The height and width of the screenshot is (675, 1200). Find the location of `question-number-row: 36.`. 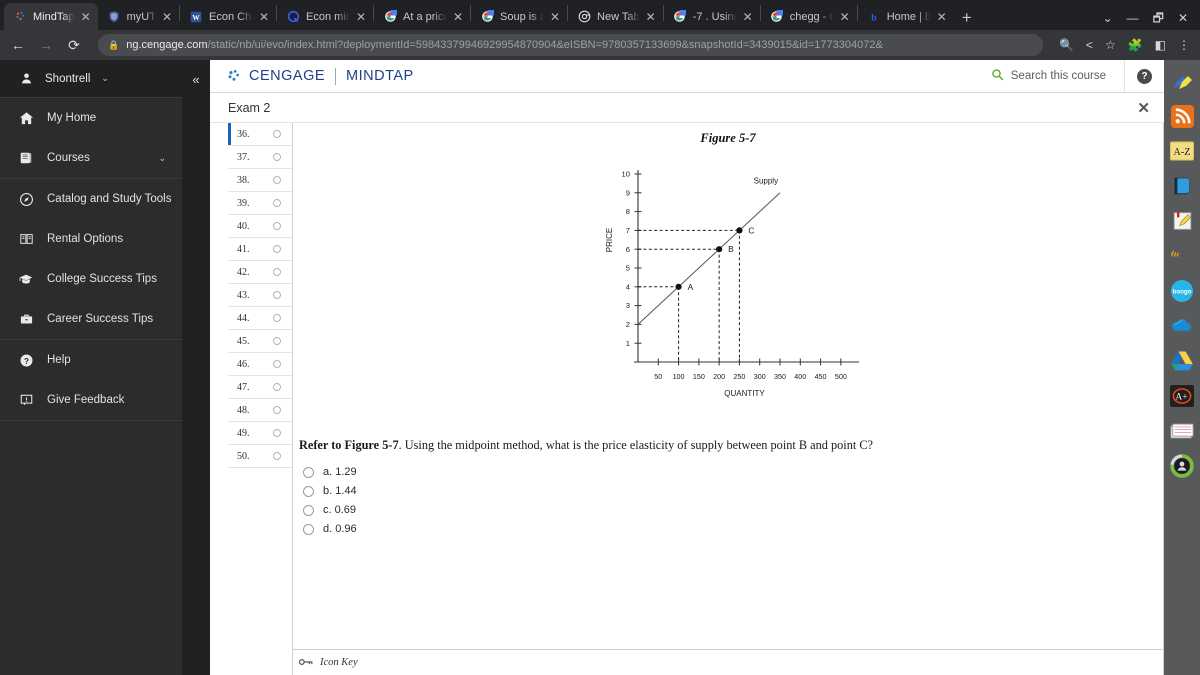

question-number-row: 36. is located at coordinates (260, 134).